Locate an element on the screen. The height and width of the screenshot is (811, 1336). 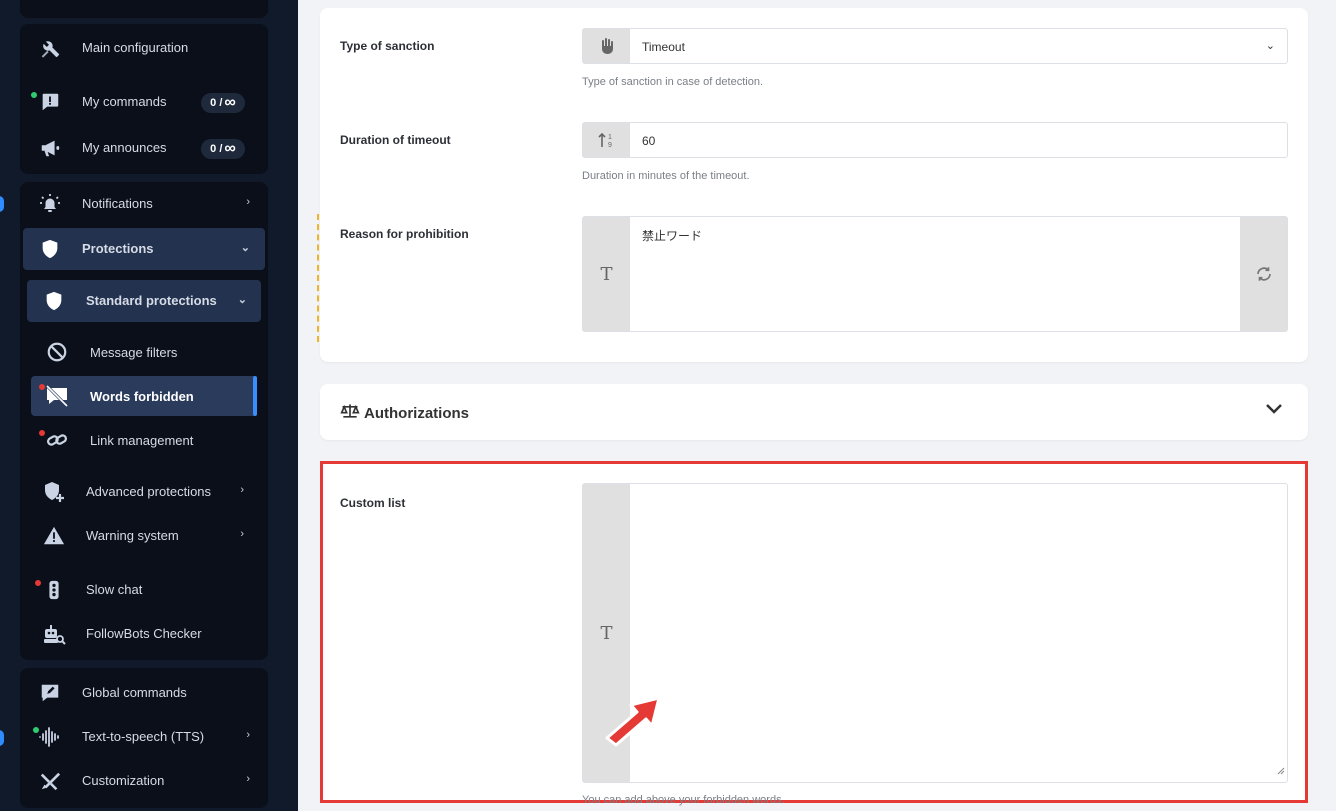
sidebar-item-customization: Customization › is located at coordinates (144, 781).